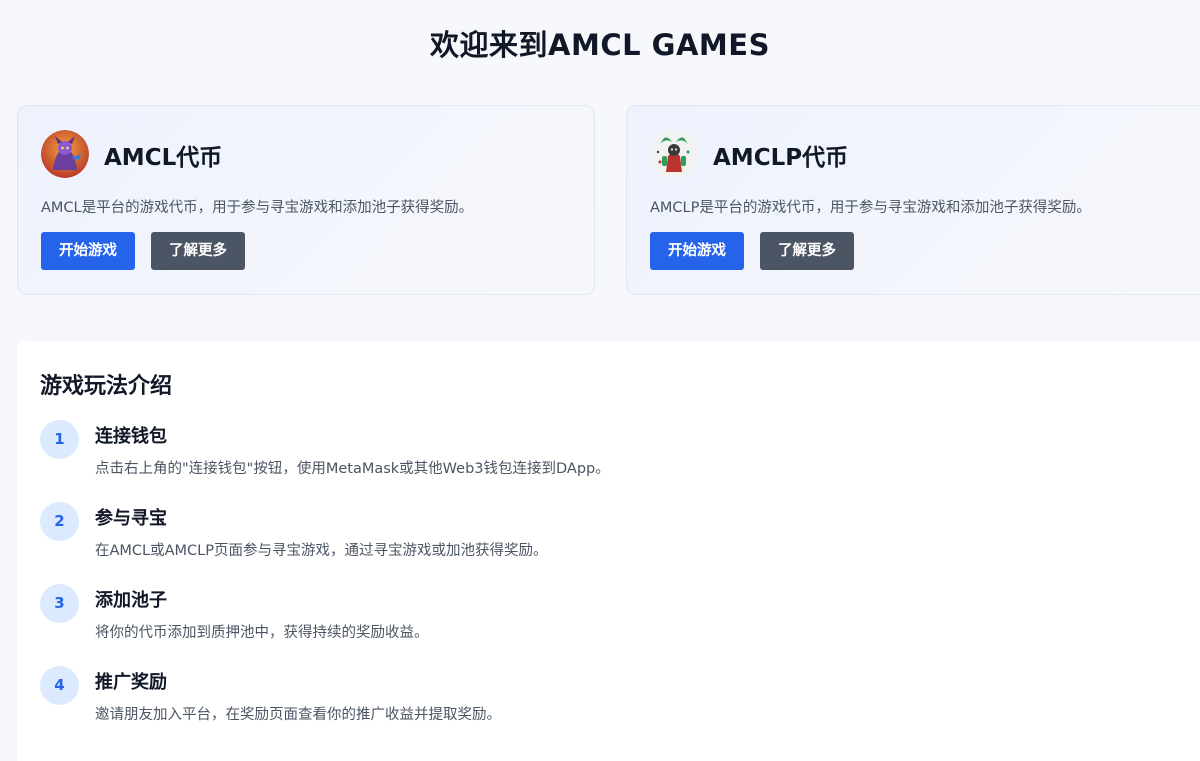 This screenshot has height=761, width=1200. Describe the element at coordinates (106, 386) in the screenshot. I see `guide-title: 游戏玩法介绍` at that location.